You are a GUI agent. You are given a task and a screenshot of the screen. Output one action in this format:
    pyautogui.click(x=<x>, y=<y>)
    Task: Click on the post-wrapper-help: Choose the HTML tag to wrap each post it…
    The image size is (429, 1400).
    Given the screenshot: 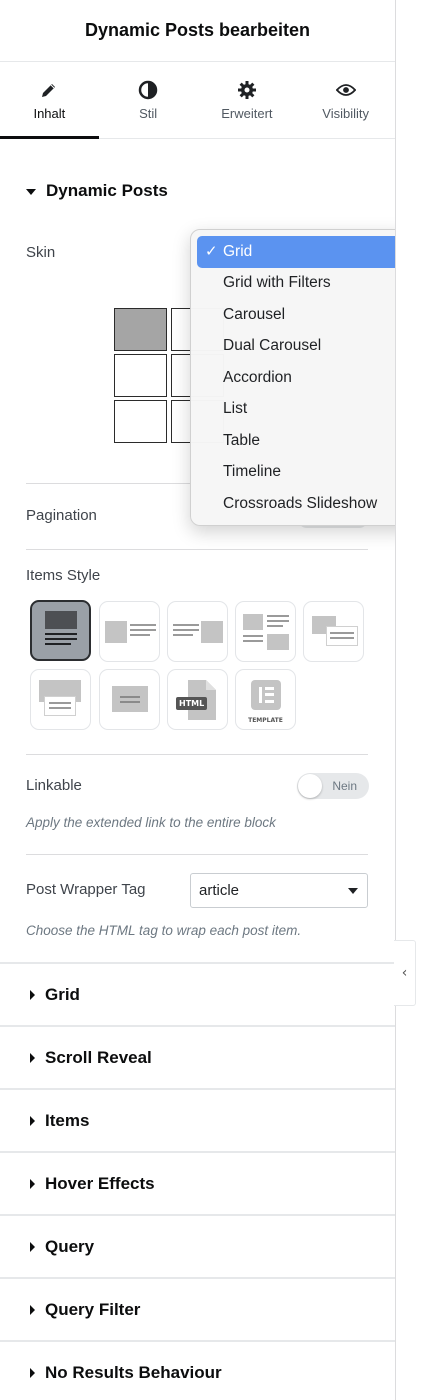 What is the action you would take?
    pyautogui.click(x=164, y=930)
    